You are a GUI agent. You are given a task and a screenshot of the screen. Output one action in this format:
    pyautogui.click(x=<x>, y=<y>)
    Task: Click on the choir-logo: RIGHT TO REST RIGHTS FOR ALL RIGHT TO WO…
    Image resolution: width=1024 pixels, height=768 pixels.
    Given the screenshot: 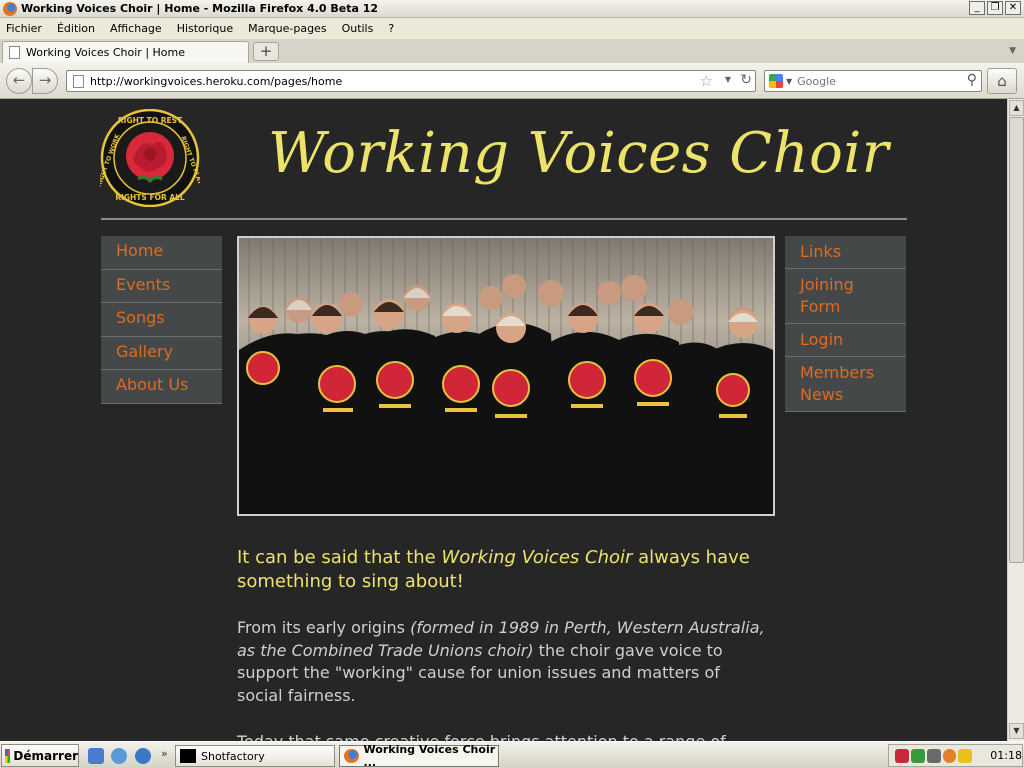 What is the action you would take?
    pyautogui.click(x=150, y=158)
    